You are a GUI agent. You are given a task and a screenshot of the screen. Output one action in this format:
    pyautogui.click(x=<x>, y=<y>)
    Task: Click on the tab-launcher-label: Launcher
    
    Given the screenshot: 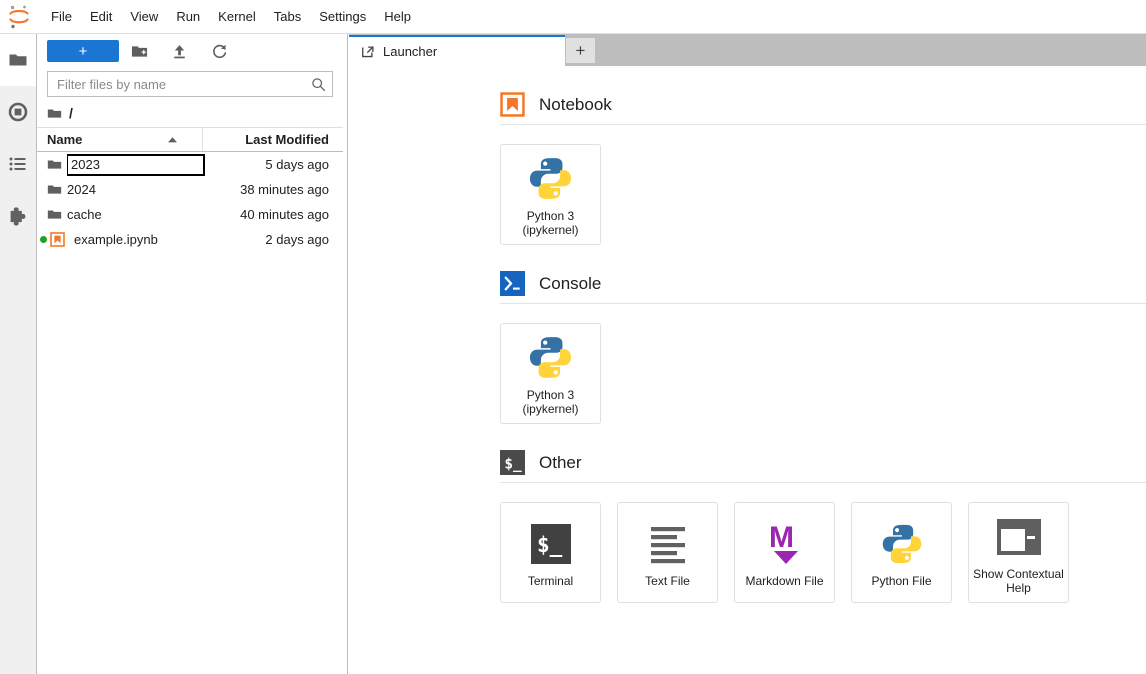 What is the action you would take?
    pyautogui.click(x=410, y=51)
    